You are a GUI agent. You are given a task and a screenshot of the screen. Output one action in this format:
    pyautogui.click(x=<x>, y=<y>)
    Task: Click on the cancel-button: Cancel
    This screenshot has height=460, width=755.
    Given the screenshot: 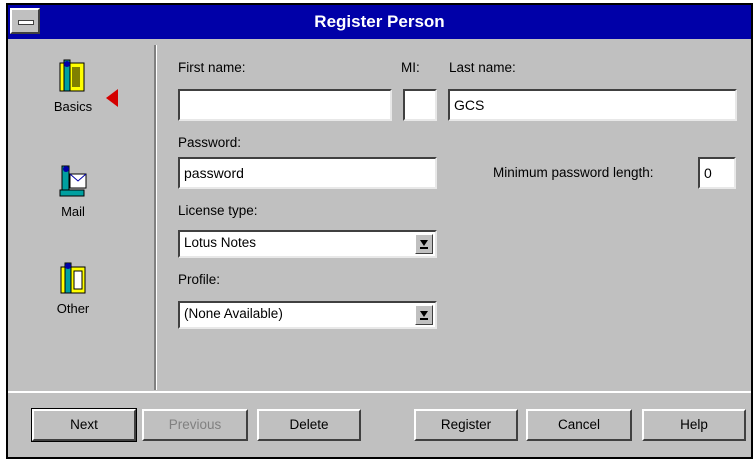 What is the action you would take?
    pyautogui.click(x=579, y=425)
    